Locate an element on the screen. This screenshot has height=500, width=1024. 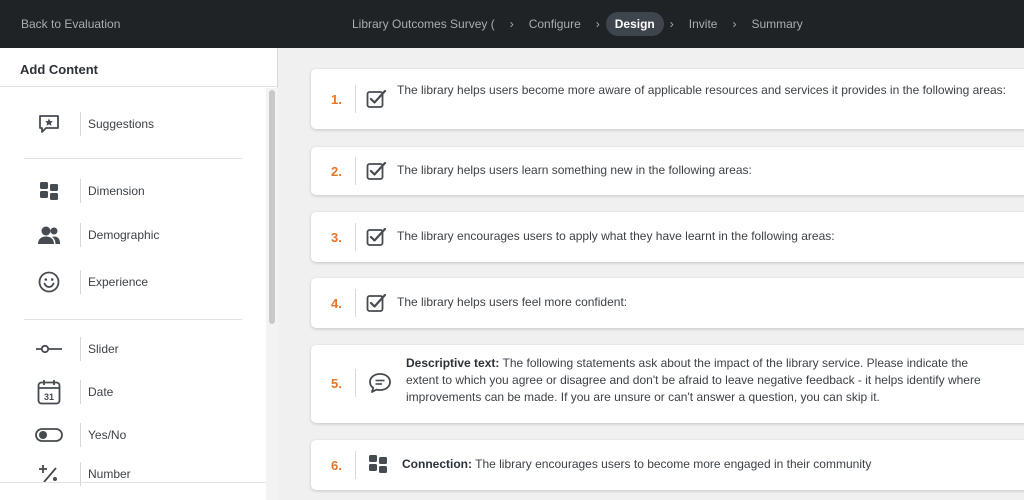
sidebar-item-label: Experience is located at coordinates (118, 282).